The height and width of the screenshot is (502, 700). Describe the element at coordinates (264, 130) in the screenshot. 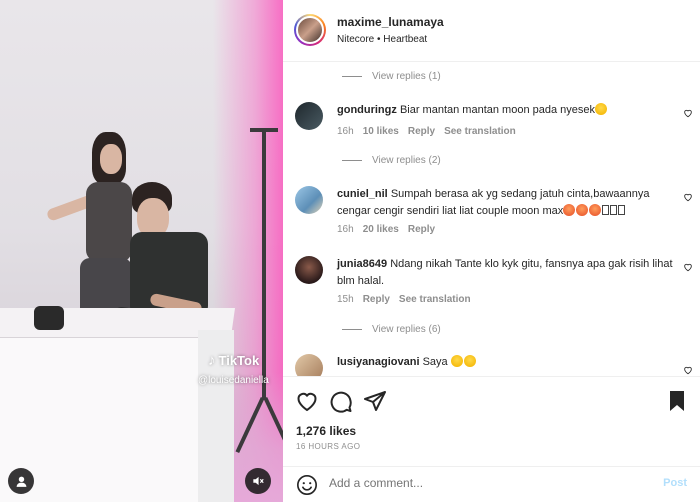

I see `light-stand-arm` at that location.